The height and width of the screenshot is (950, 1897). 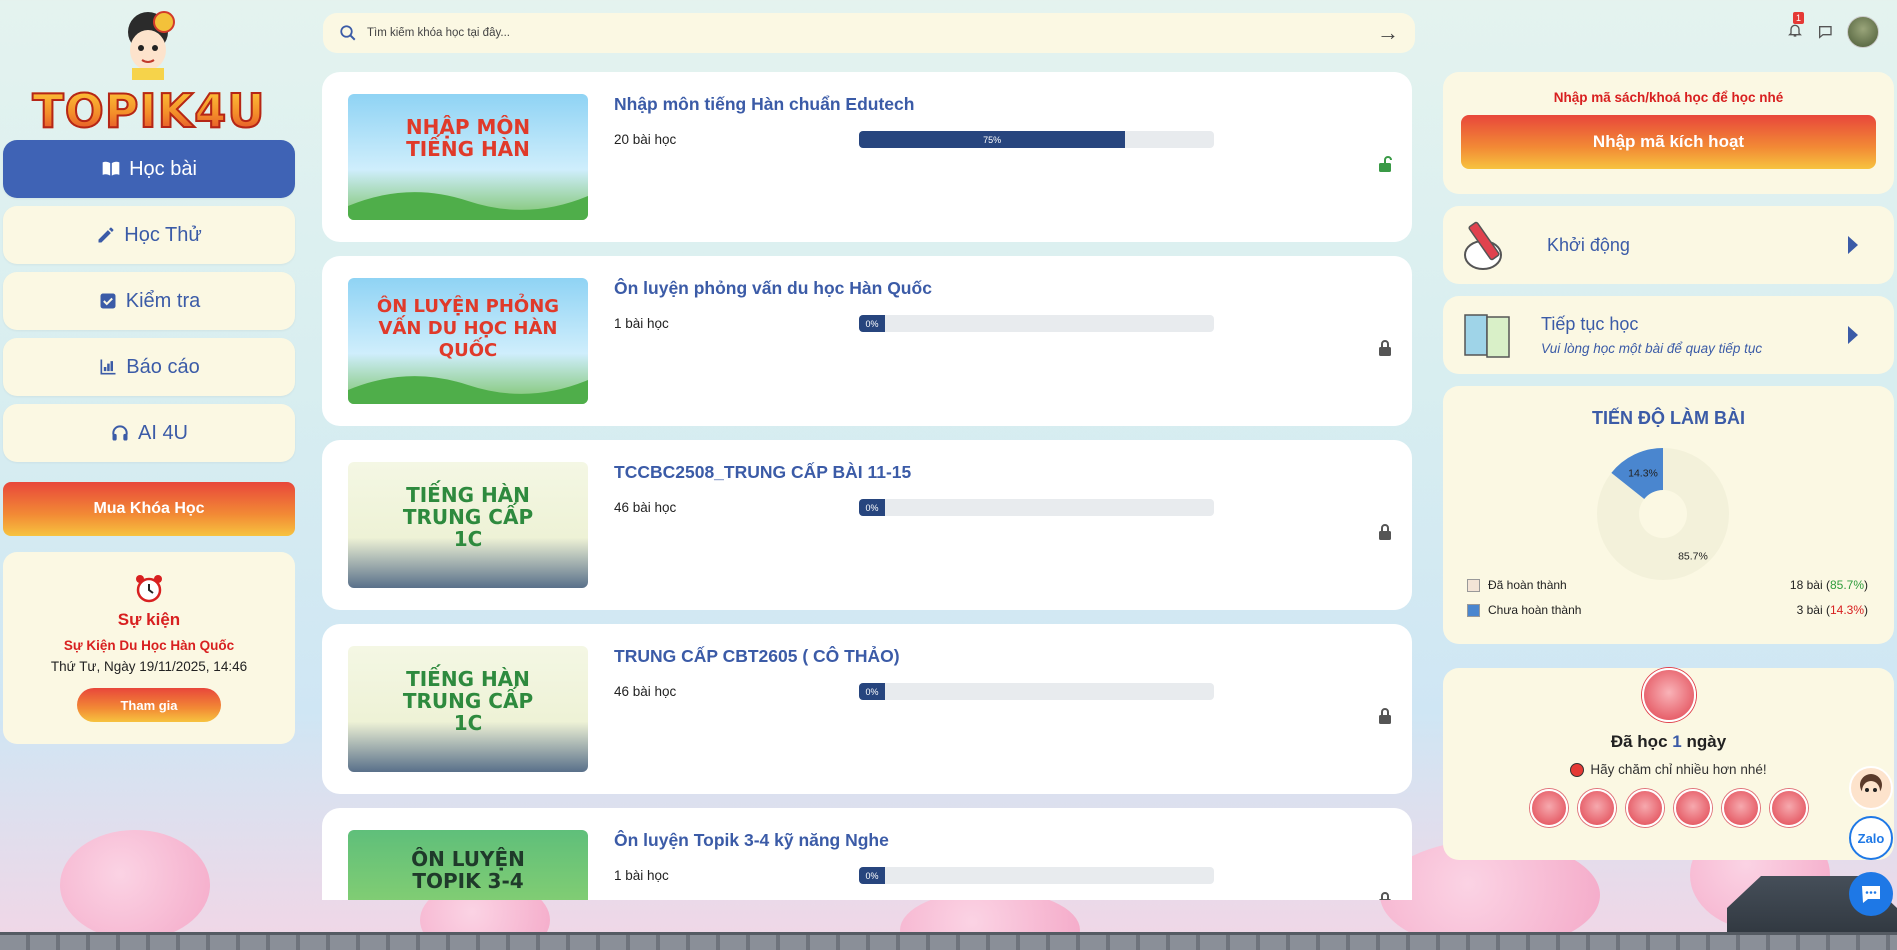 What do you see at coordinates (149, 619) in the screenshot?
I see `event-title: Sự kiện` at bounding box center [149, 619].